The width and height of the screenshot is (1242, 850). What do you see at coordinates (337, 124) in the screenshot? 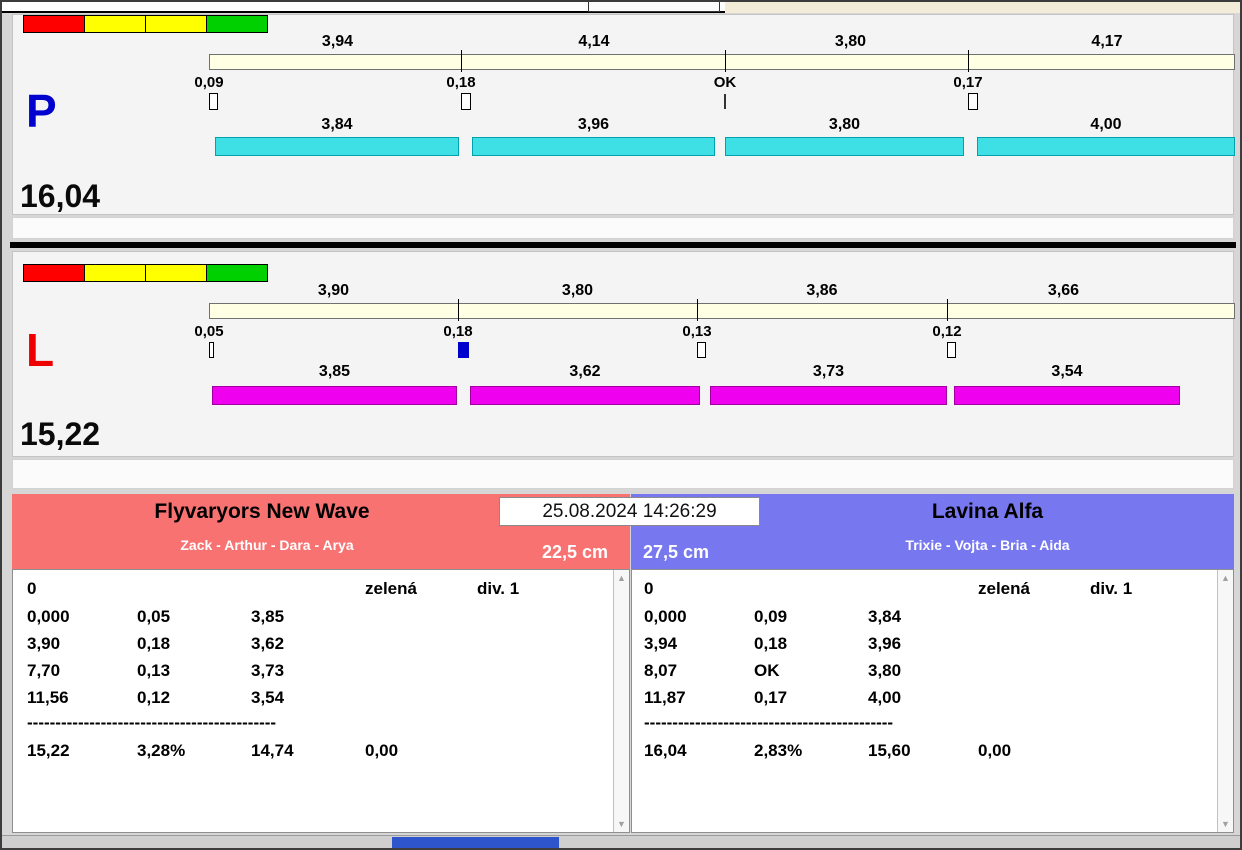
I see `leg-time-label: 3,84` at bounding box center [337, 124].